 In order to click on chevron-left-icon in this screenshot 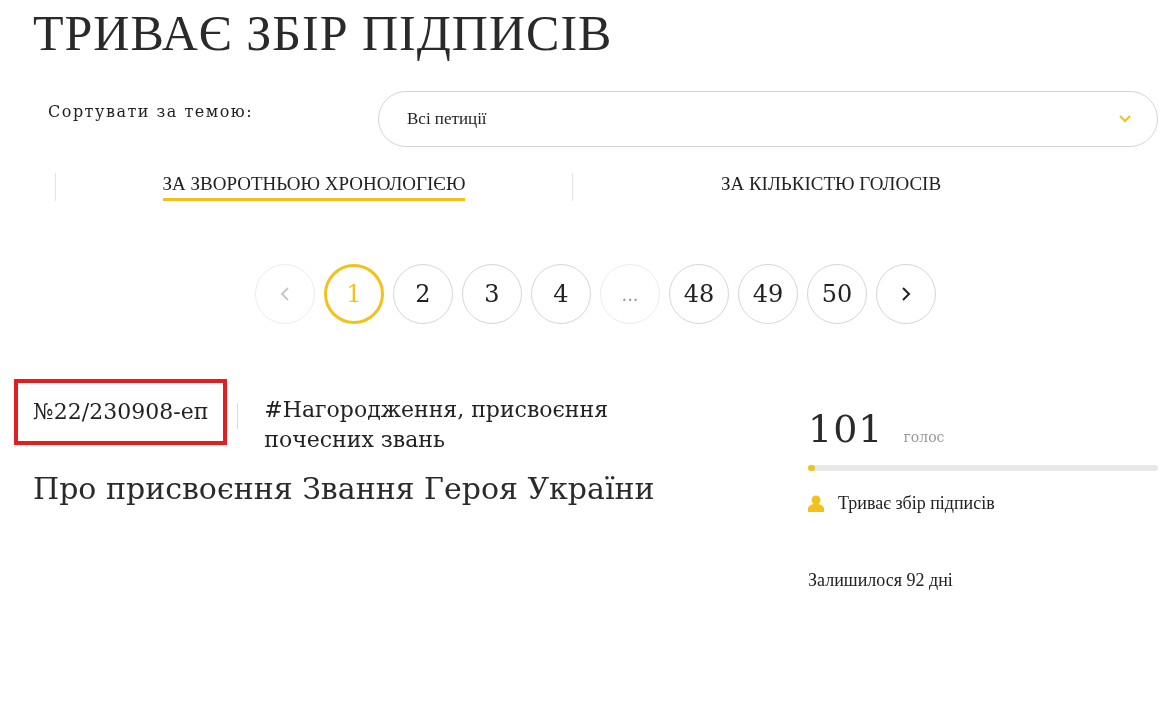, I will do `click(285, 294)`.